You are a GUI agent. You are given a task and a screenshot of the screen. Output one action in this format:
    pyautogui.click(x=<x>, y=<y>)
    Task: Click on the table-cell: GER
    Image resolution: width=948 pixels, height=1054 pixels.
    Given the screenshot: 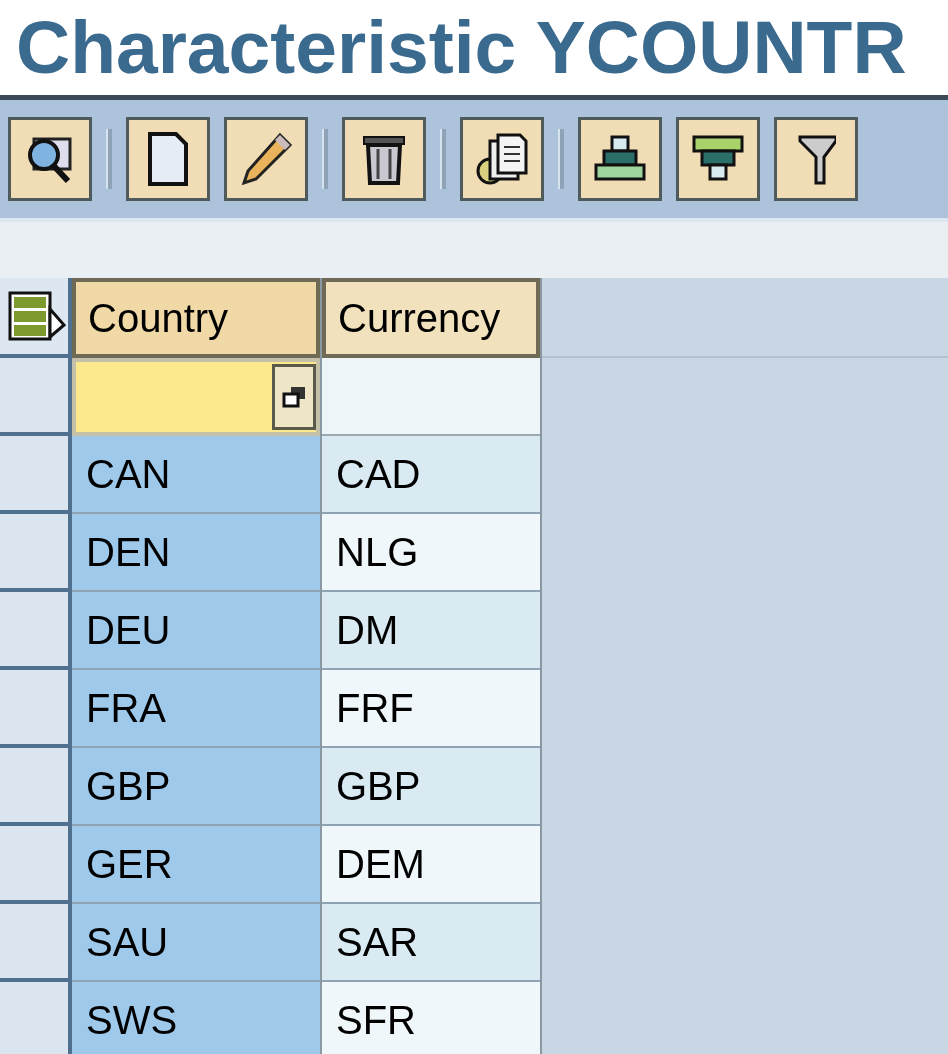 What is the action you would take?
    pyautogui.click(x=196, y=865)
    